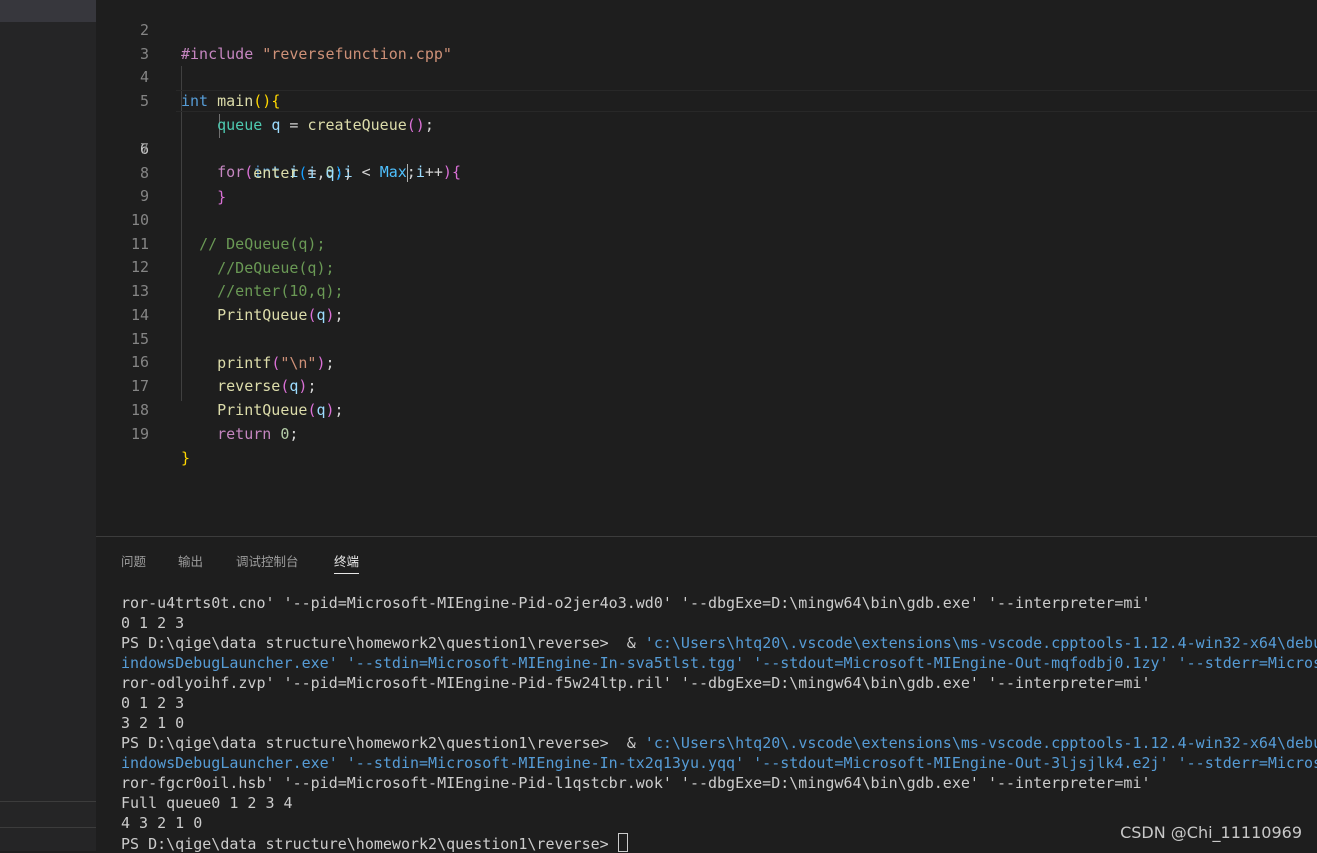 This screenshot has width=1317, height=853. I want to click on code-line-current: 6 for(int i = 0;i < Max;i++){, so click(706, 136).